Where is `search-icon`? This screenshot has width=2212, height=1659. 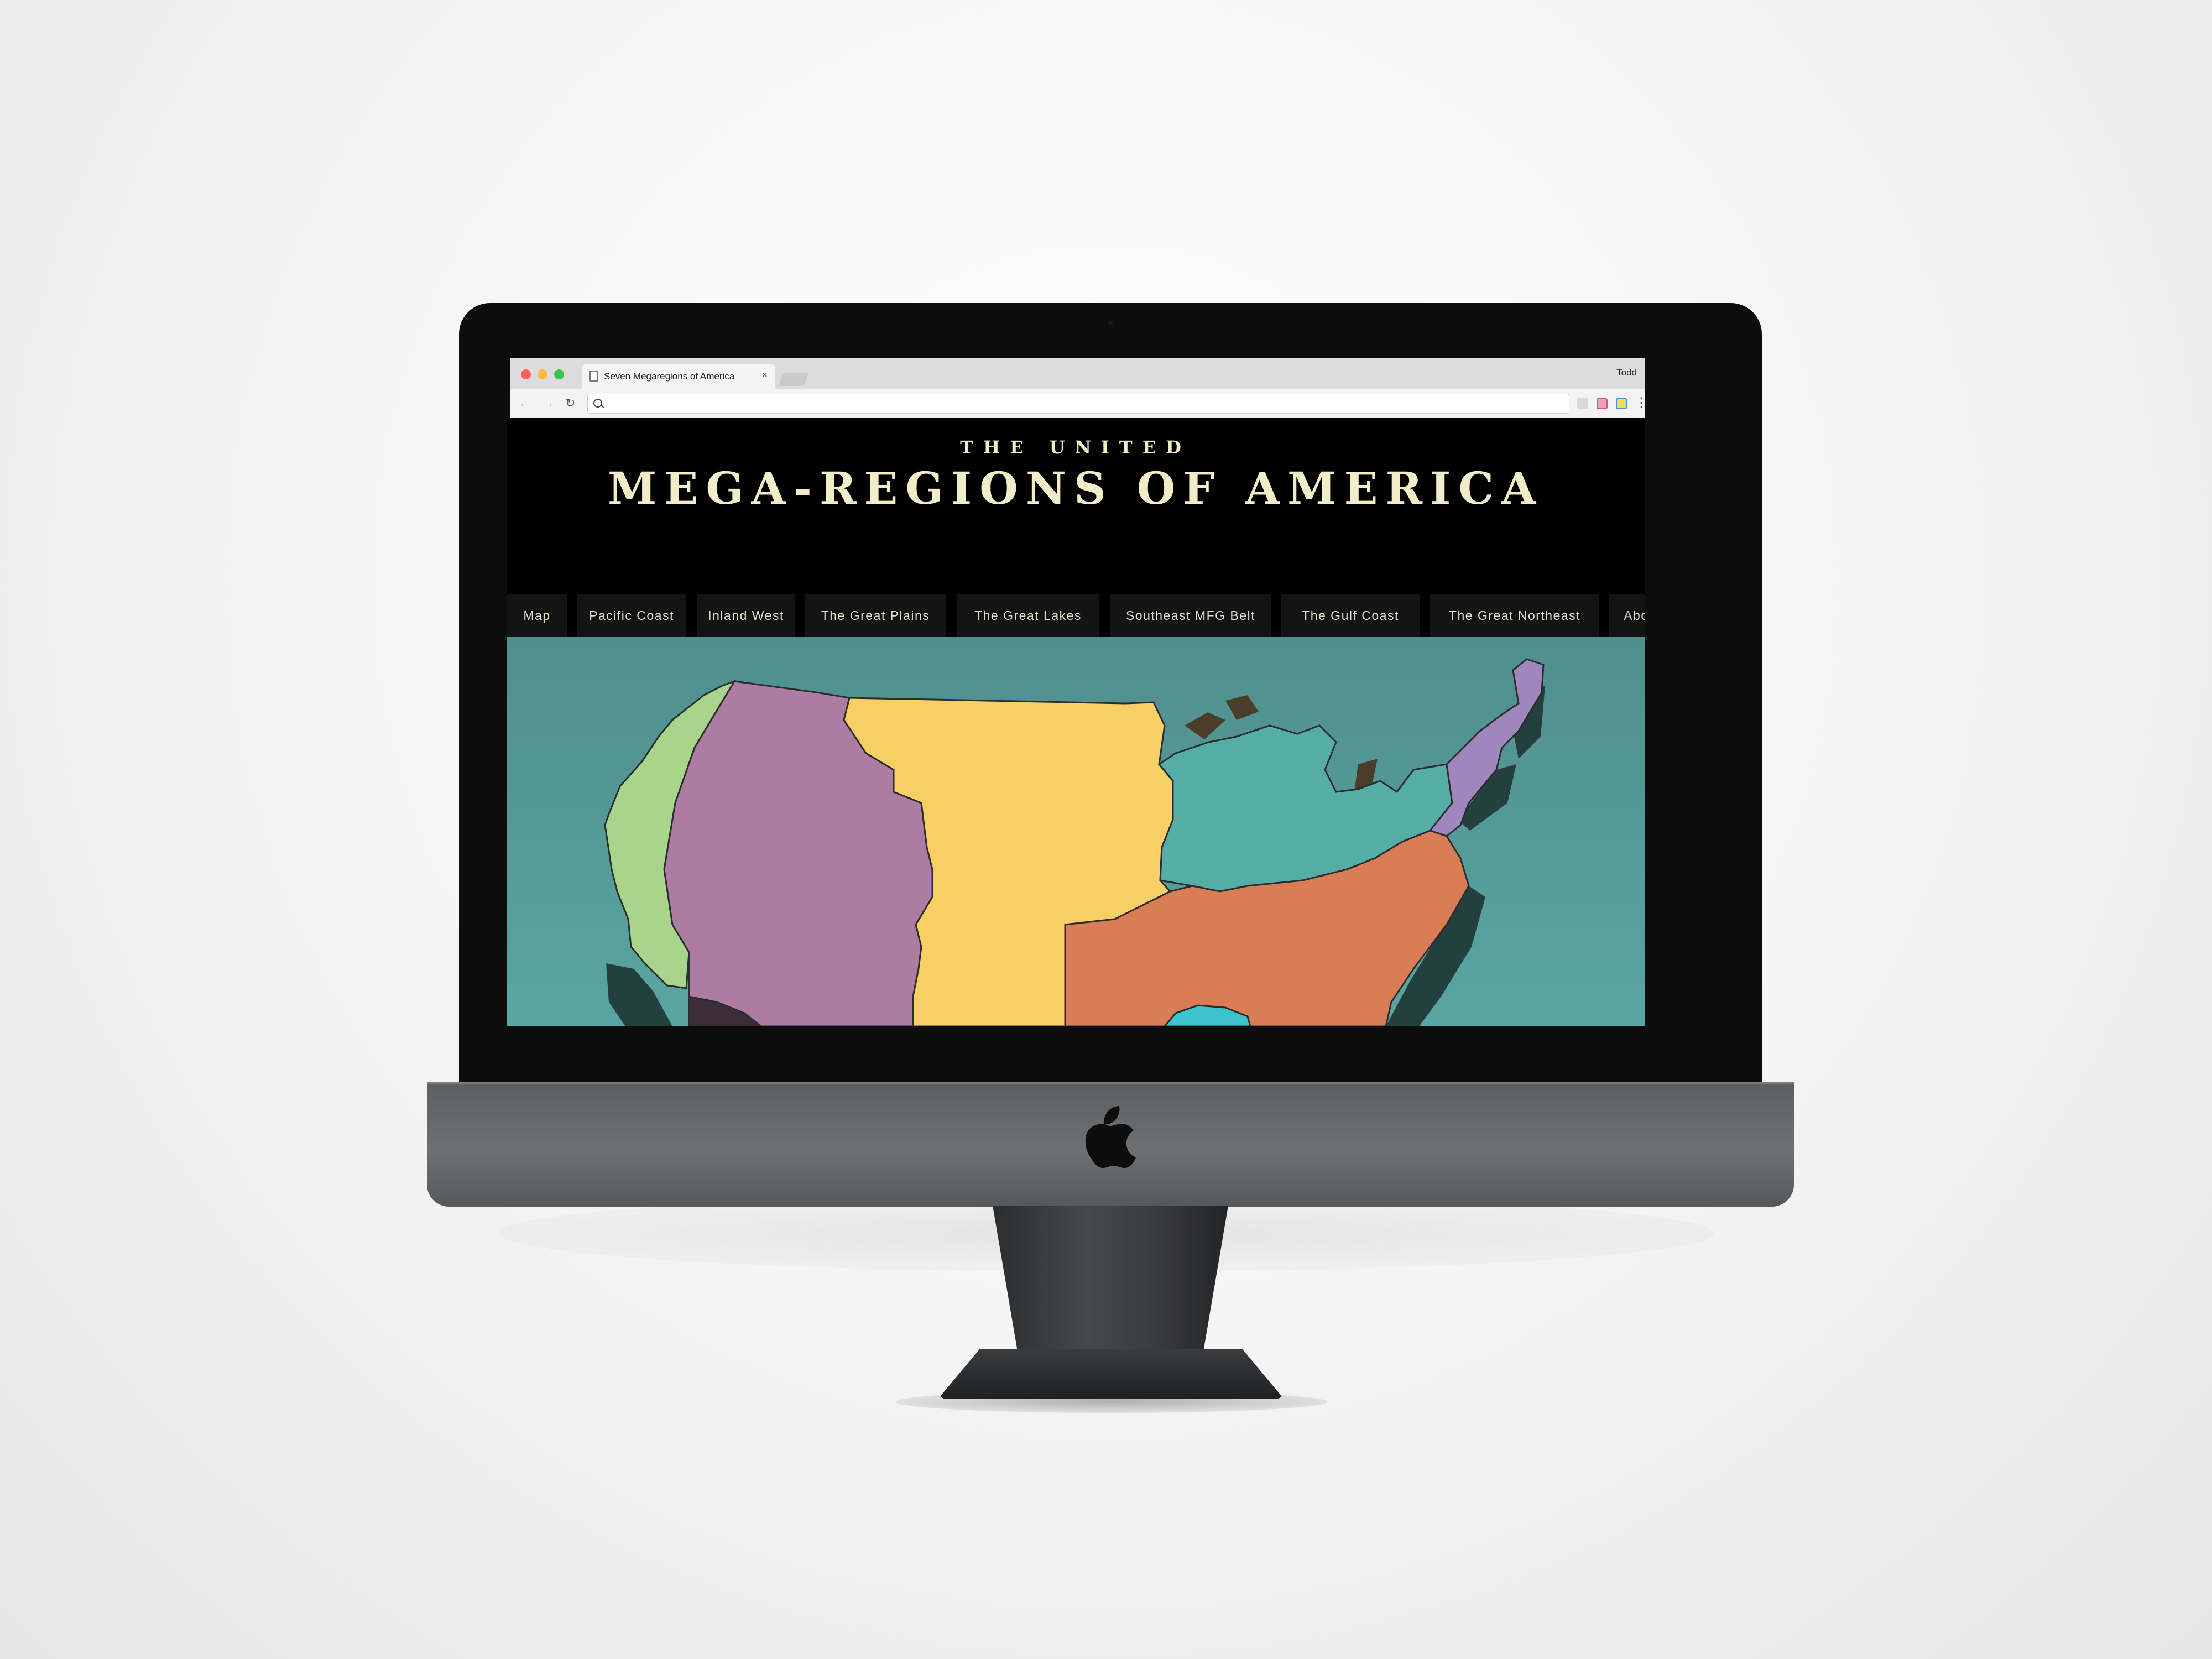 search-icon is located at coordinates (598, 404).